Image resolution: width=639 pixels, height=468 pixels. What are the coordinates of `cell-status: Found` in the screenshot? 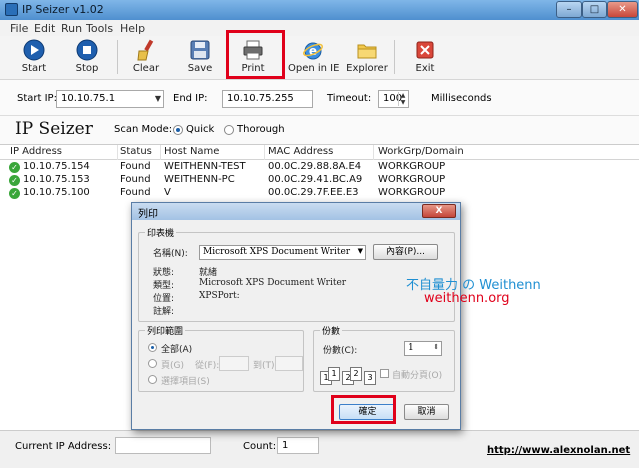 It's located at (135, 179).